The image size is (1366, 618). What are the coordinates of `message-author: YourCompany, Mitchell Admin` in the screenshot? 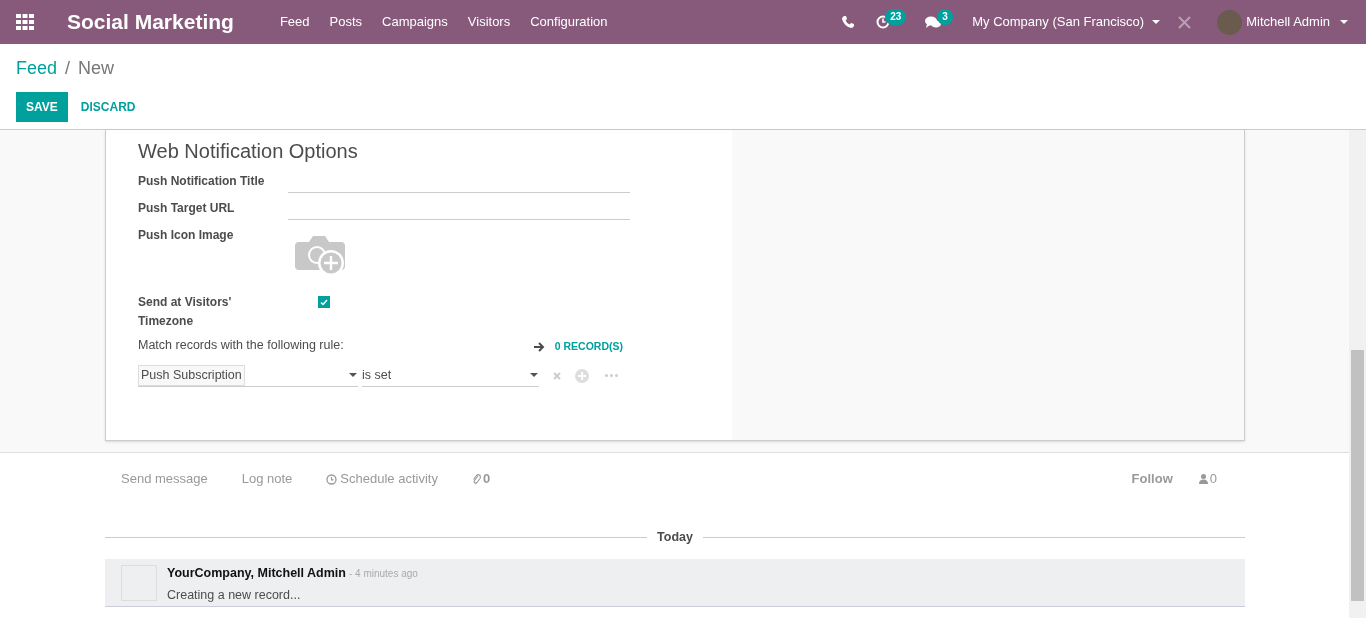 It's located at (256, 573).